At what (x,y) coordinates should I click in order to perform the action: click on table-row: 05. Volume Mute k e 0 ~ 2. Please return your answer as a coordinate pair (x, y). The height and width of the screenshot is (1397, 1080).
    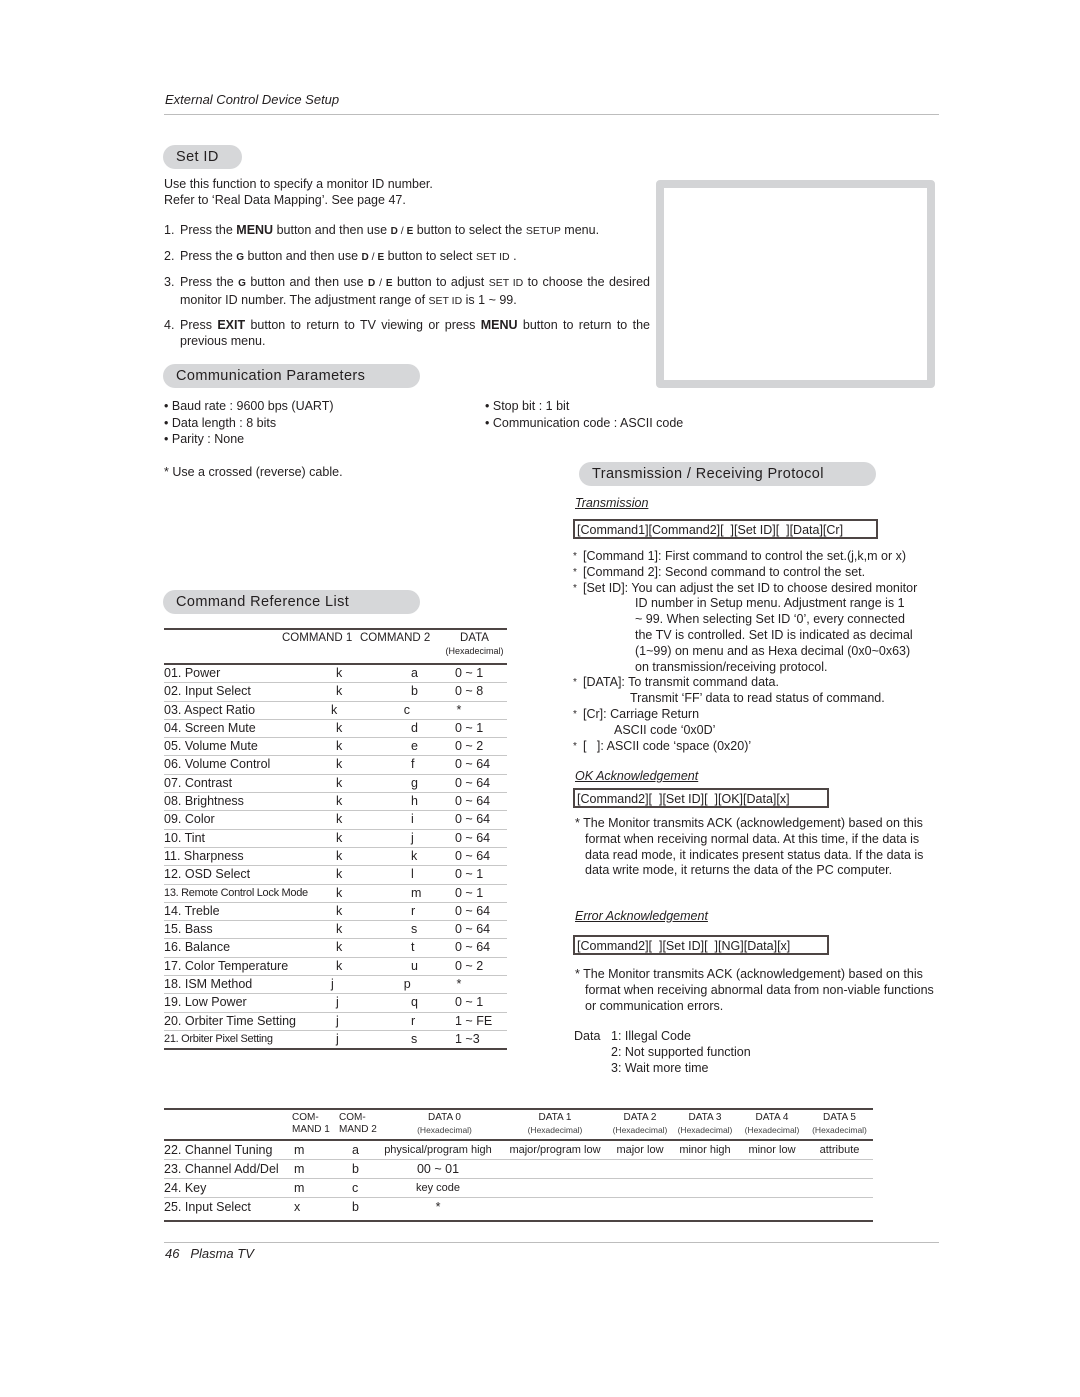
    Looking at the image, I should click on (335, 747).